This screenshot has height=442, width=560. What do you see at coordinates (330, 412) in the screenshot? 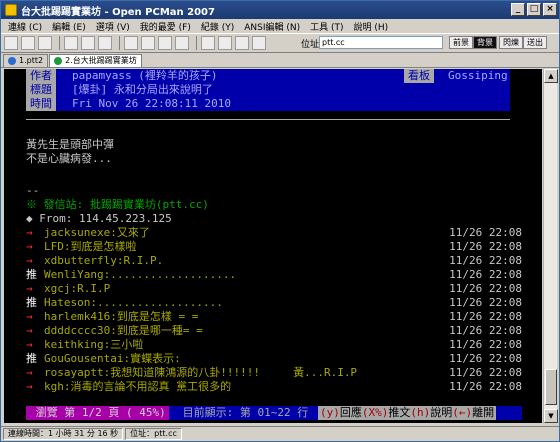
I see `reply-key: (y)` at bounding box center [330, 412].